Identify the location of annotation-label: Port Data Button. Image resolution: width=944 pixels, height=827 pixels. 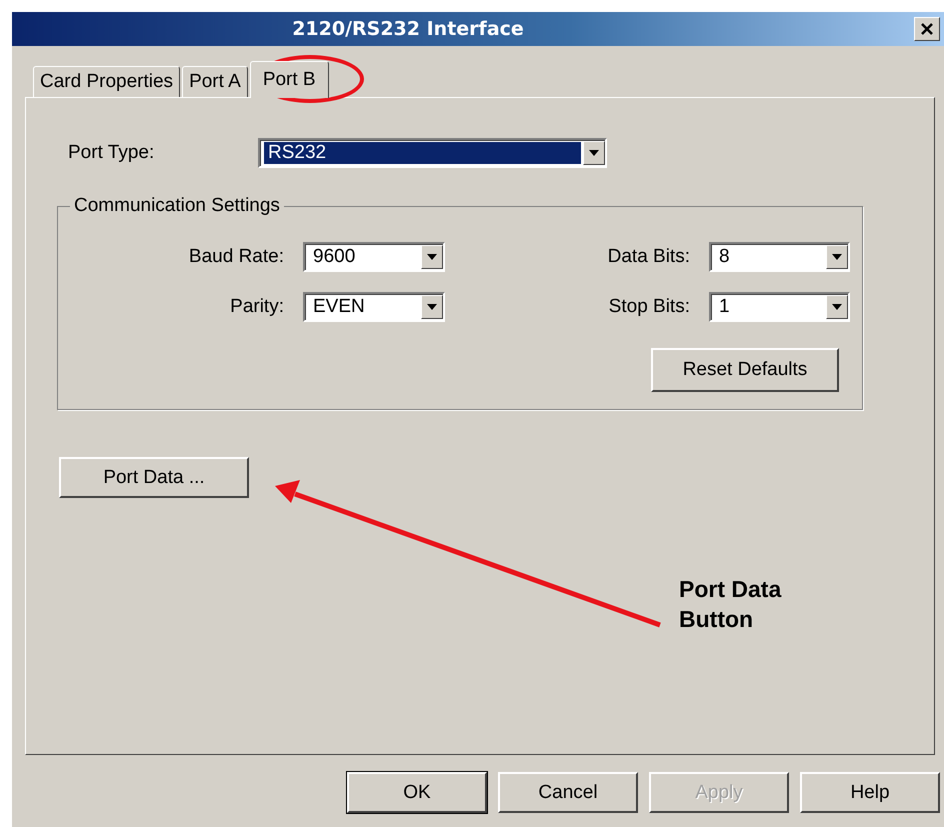
(730, 604).